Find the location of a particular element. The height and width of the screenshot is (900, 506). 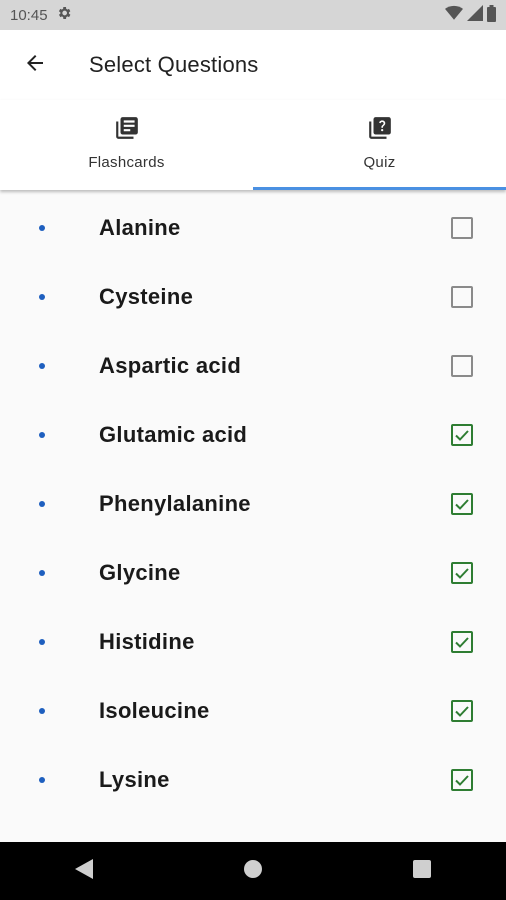

nav-home-button is located at coordinates (253, 871).